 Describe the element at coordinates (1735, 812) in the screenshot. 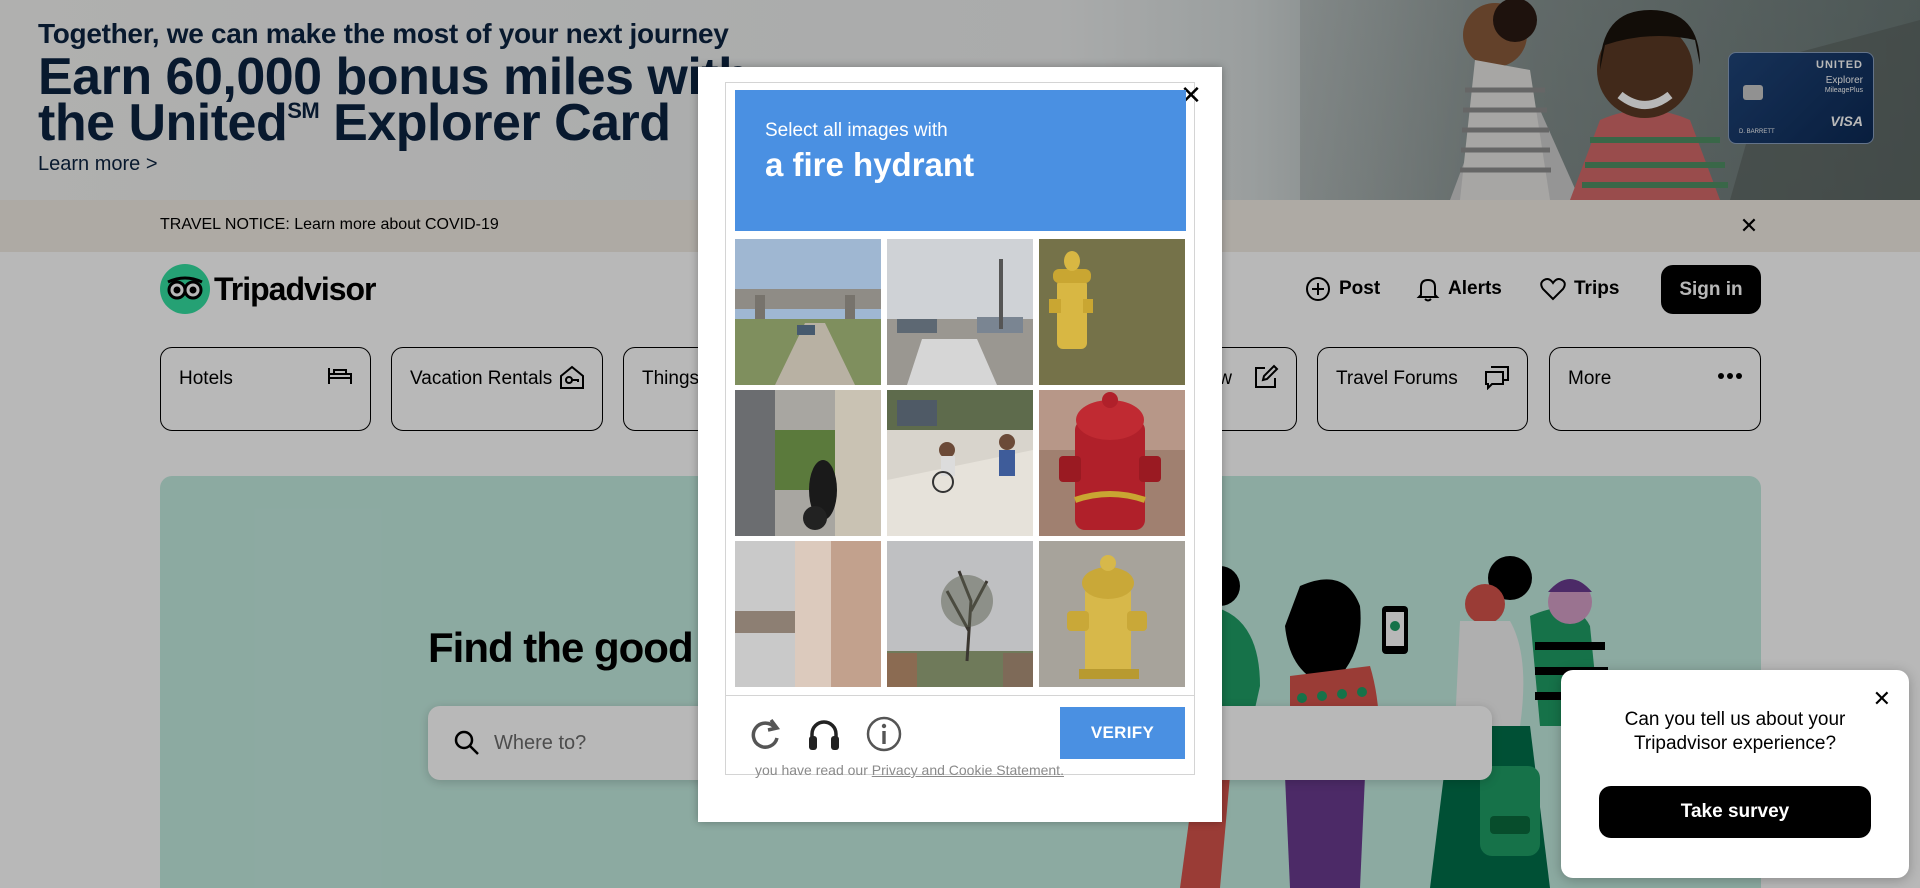

I see `take-survey-button: Take survey` at that location.